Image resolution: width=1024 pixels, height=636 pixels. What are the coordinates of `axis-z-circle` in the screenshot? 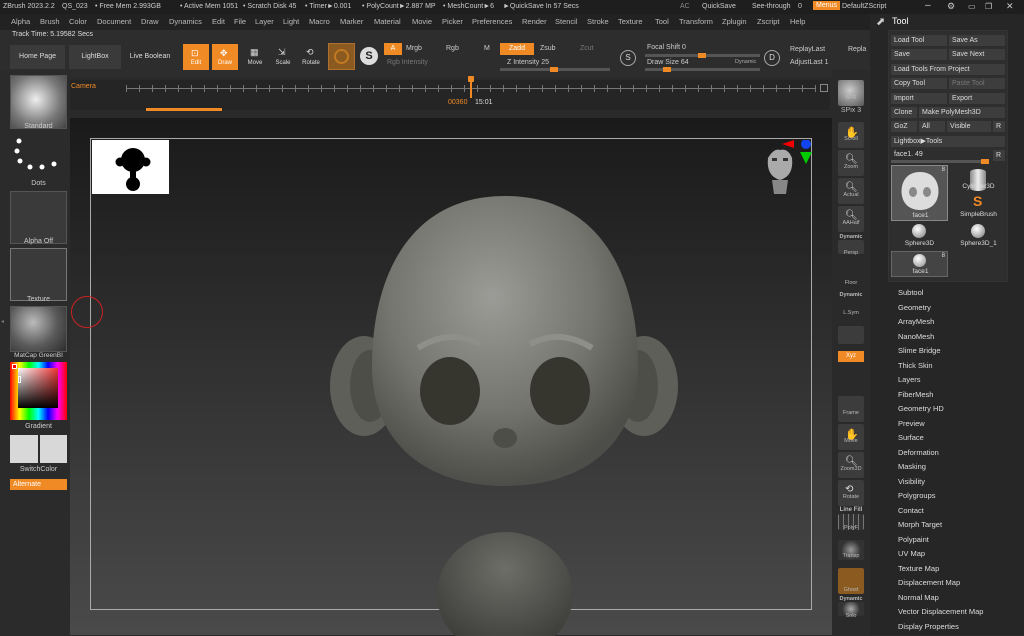 It's located at (806, 144).